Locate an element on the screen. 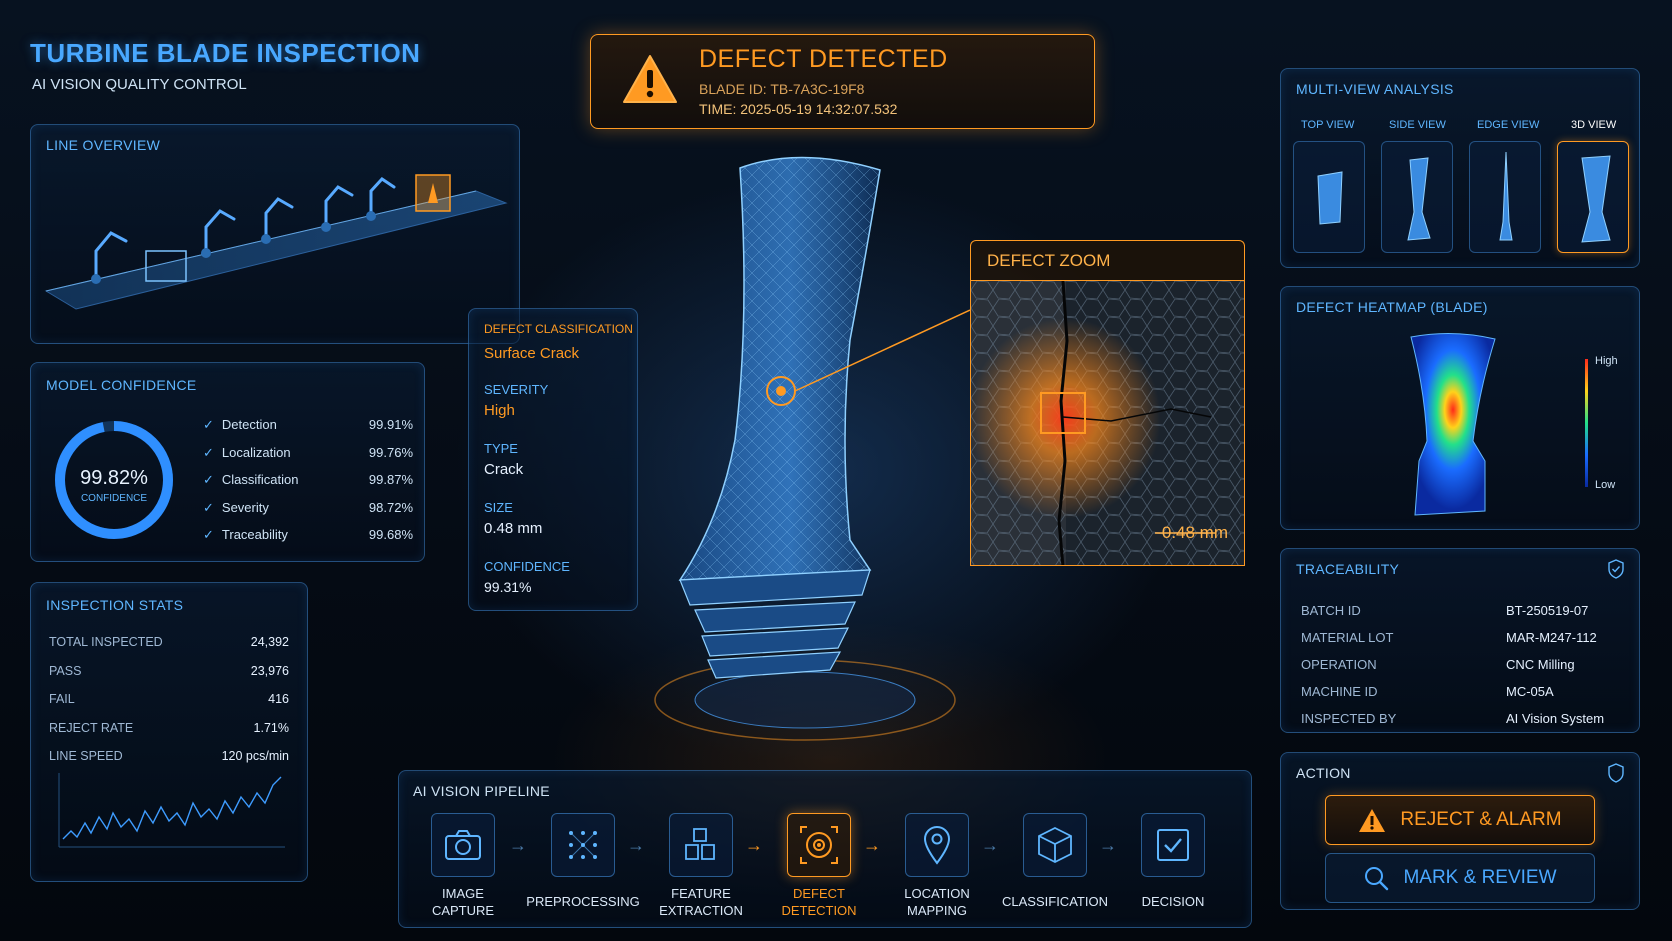 The width and height of the screenshot is (1672, 941). stat-value: 120 pcs/min is located at coordinates (255, 756).